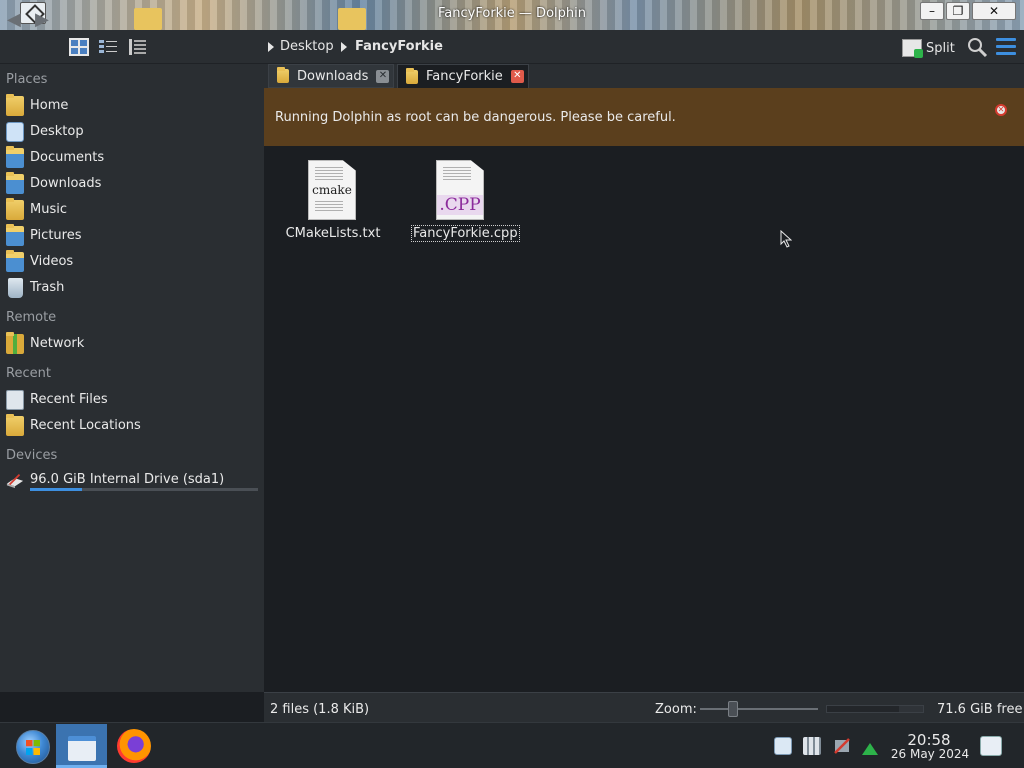  I want to click on compact-view-icon, so click(108, 47).